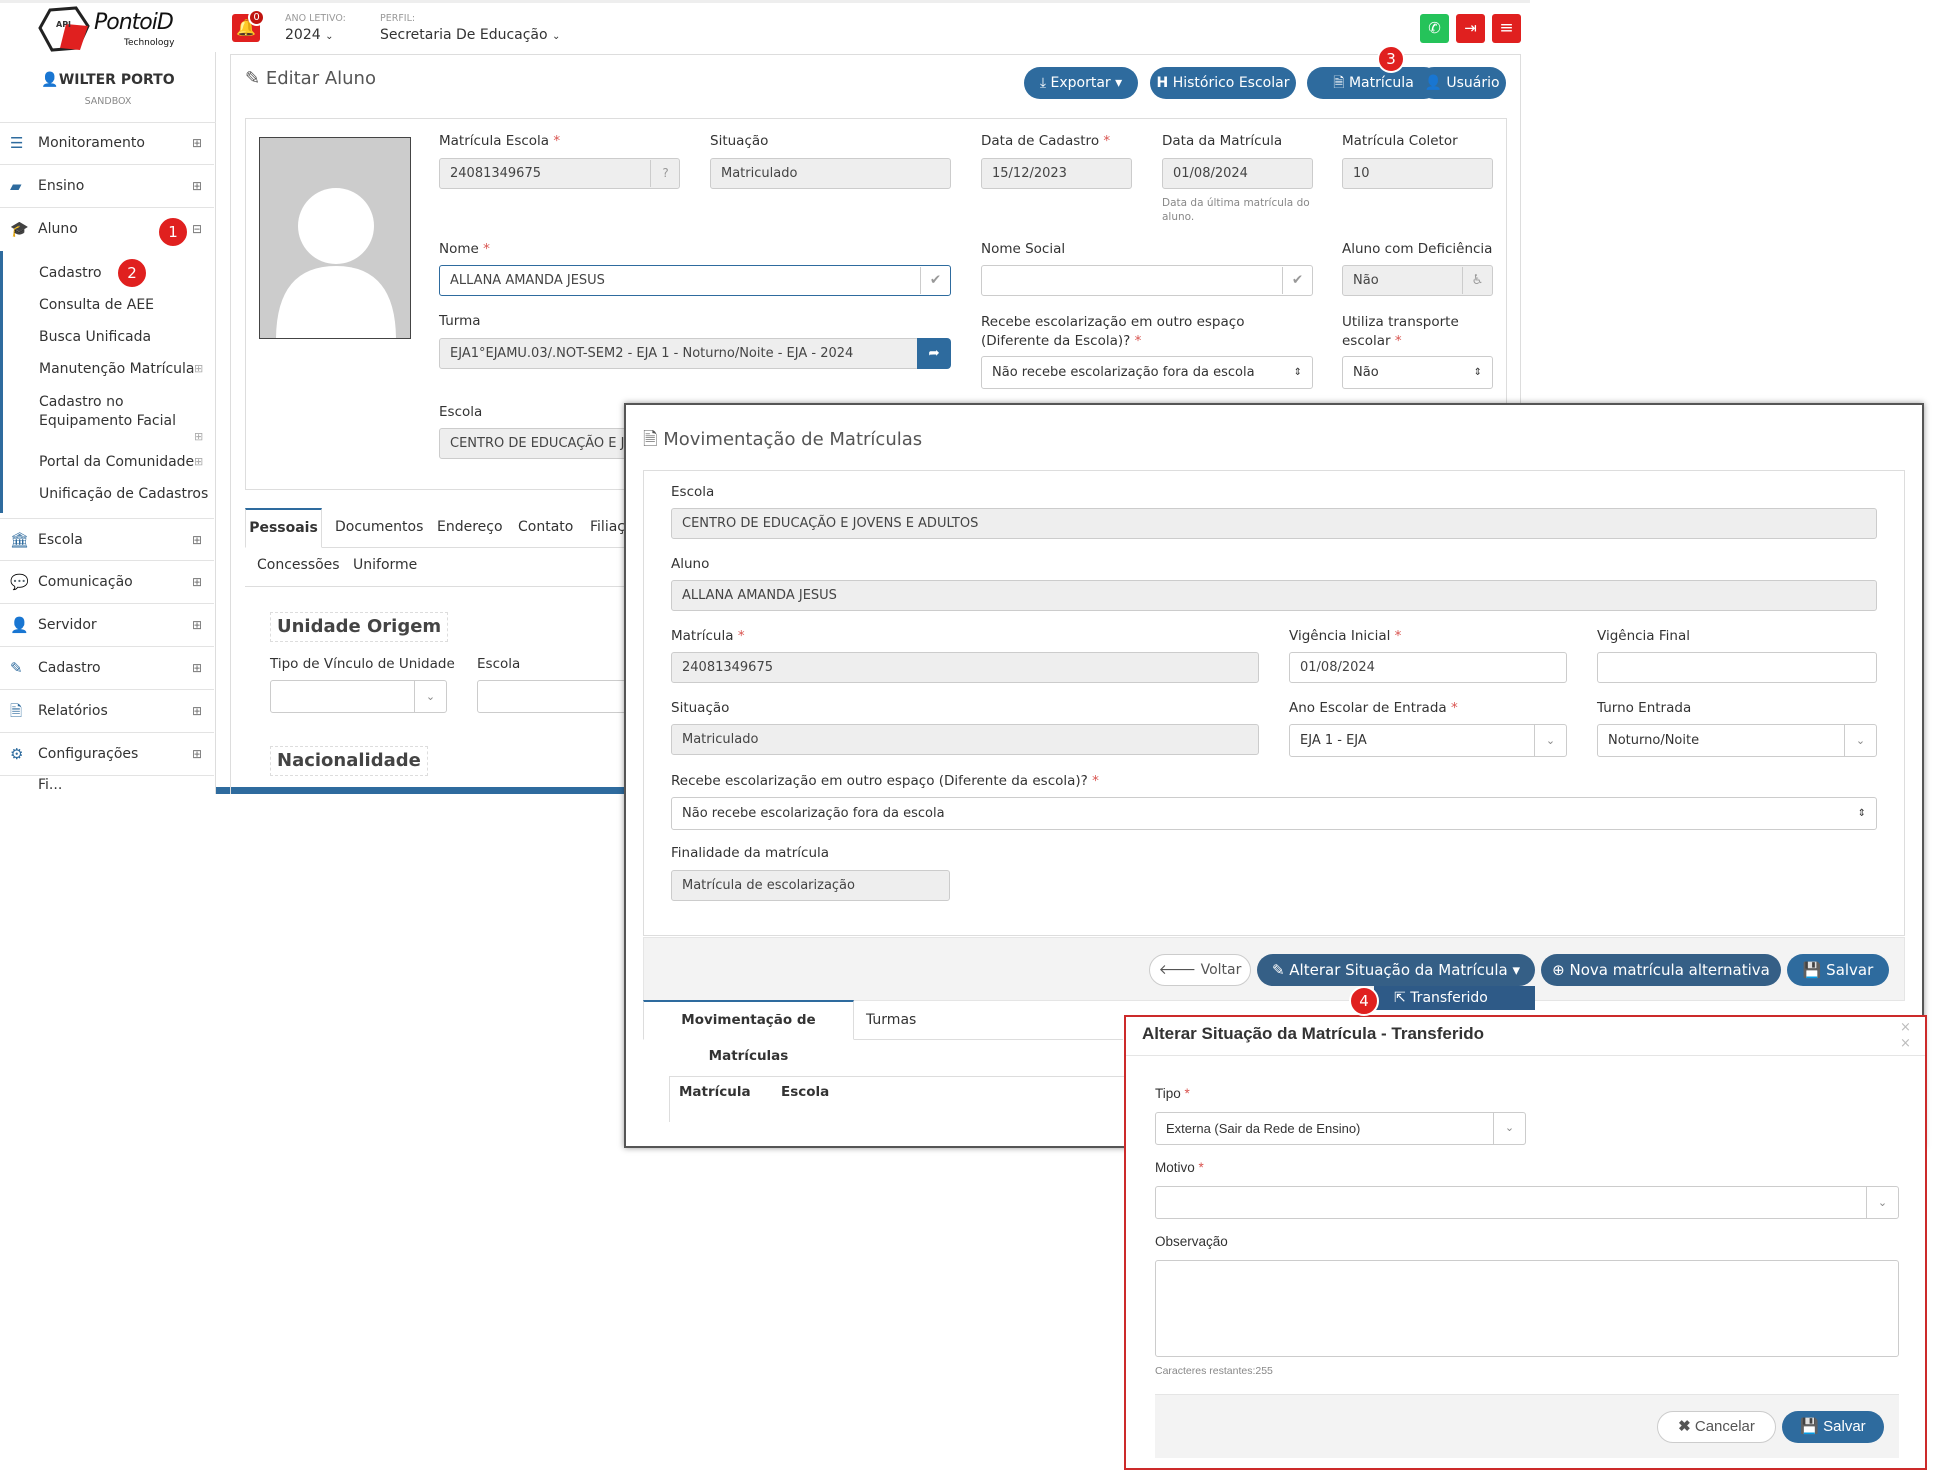 Image resolution: width=1934 pixels, height=1474 pixels. What do you see at coordinates (349, 761) in the screenshot?
I see `nacionalidade-heading: Nacionalidade` at bounding box center [349, 761].